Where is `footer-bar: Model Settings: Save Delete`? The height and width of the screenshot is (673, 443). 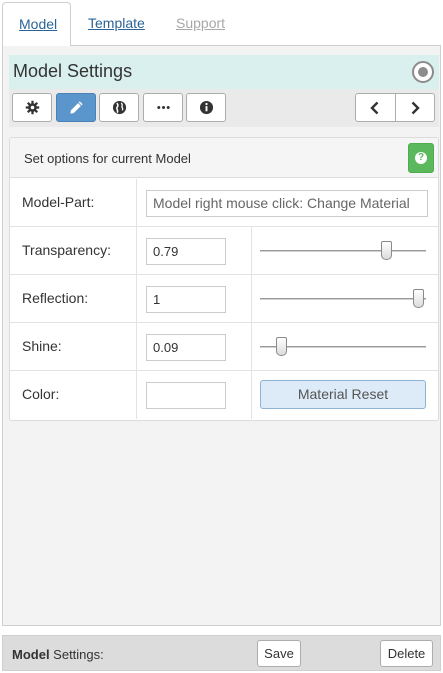 footer-bar: Model Settings: Save Delete is located at coordinates (221, 653).